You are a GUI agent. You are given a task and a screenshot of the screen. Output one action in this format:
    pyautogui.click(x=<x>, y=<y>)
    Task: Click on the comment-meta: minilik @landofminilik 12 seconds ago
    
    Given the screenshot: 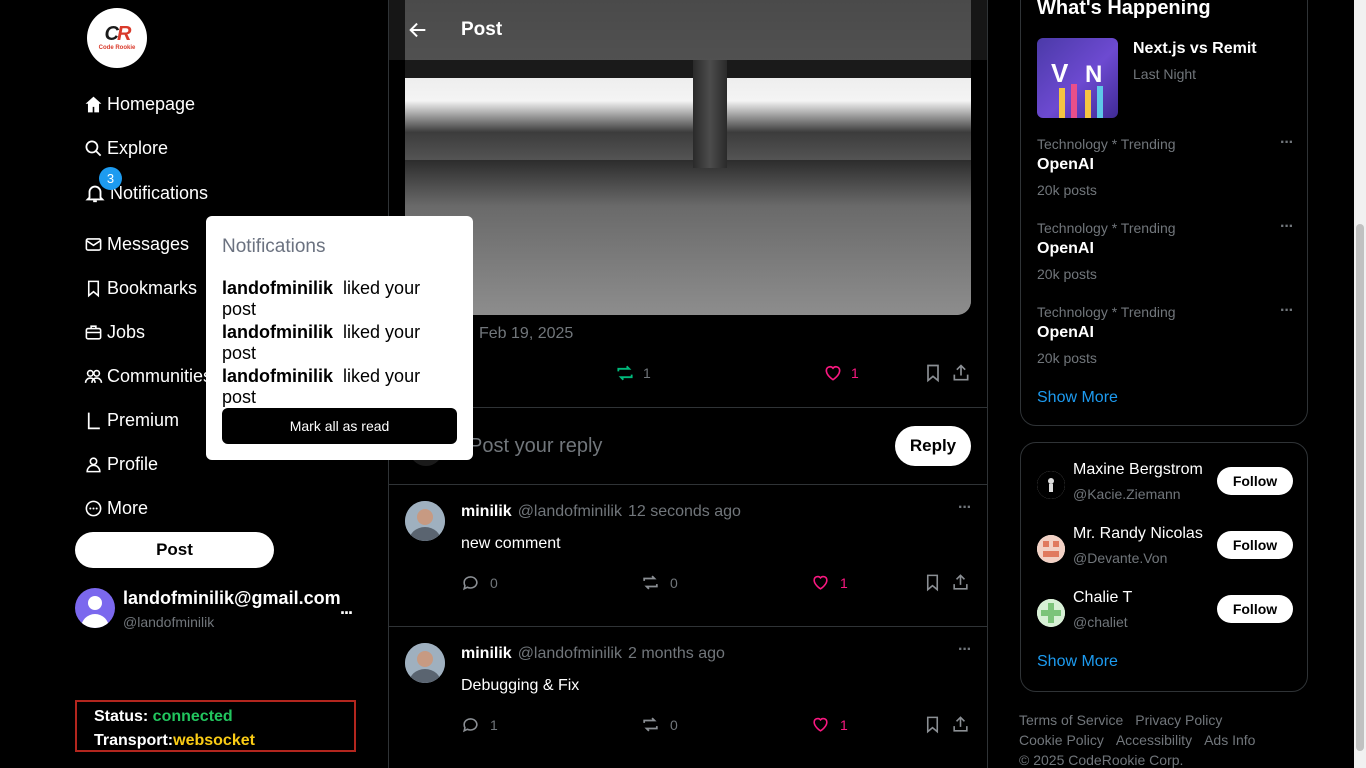 What is the action you would take?
    pyautogui.click(x=601, y=512)
    